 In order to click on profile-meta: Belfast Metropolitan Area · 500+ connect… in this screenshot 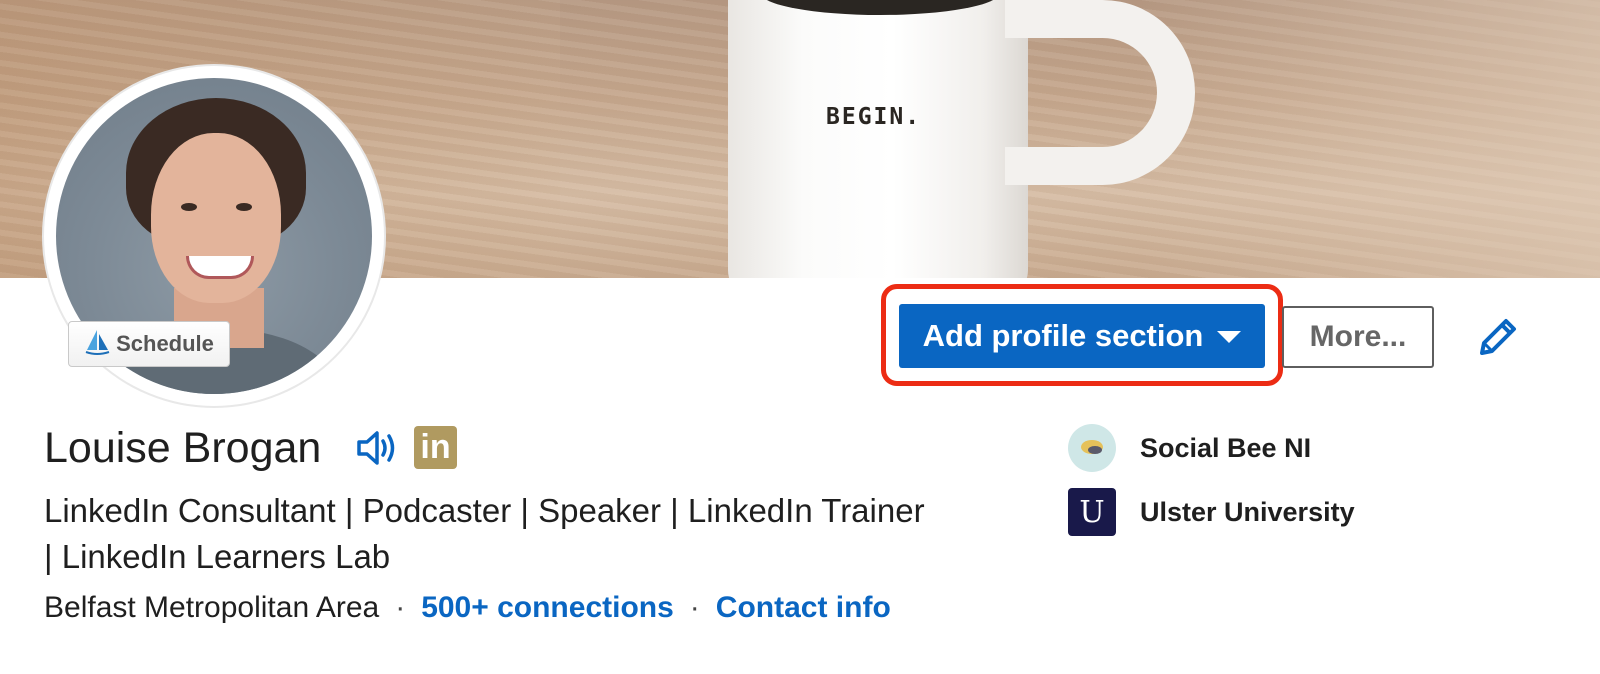, I will do `click(467, 608)`.